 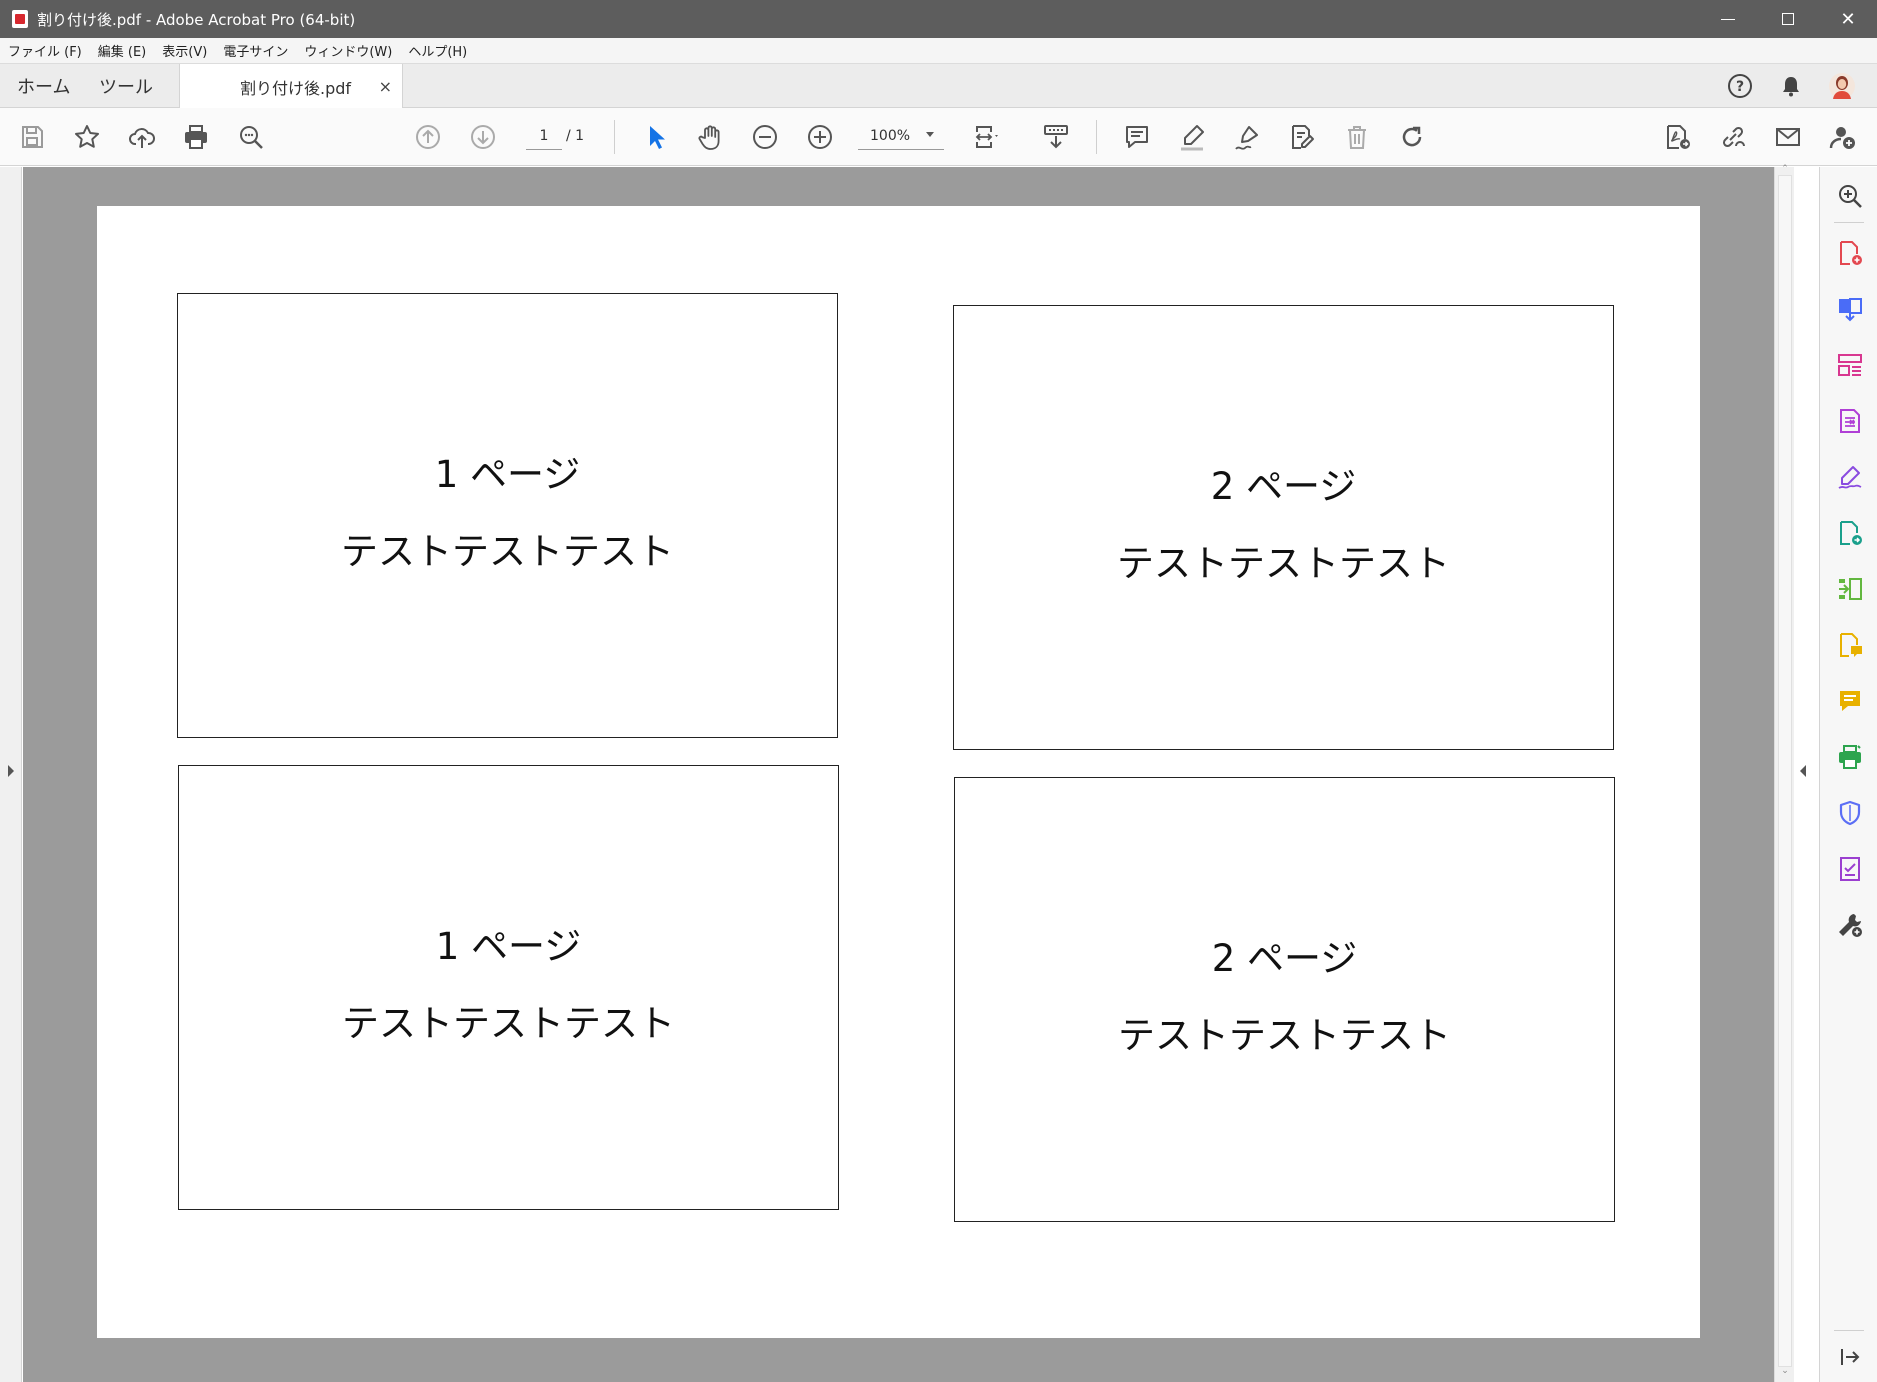 I want to click on tab-document: 割り付け後.pdf ×, so click(x=291, y=86).